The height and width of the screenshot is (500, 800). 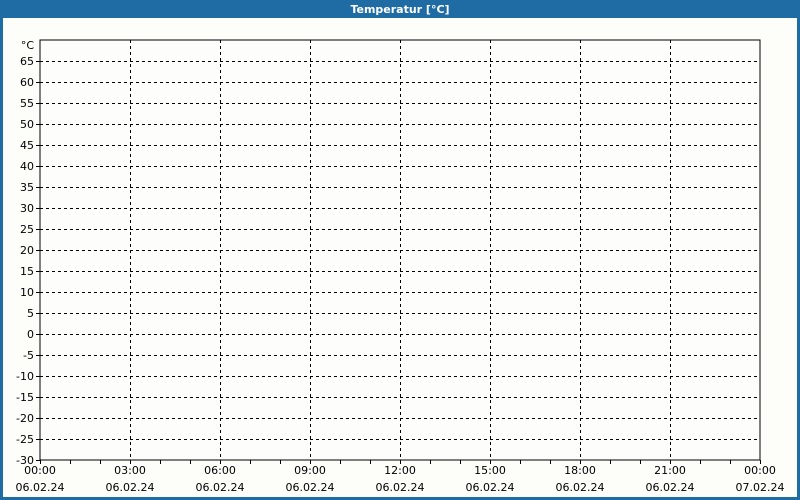 What do you see at coordinates (27, 229) in the screenshot?
I see `y-tick-label: 25` at bounding box center [27, 229].